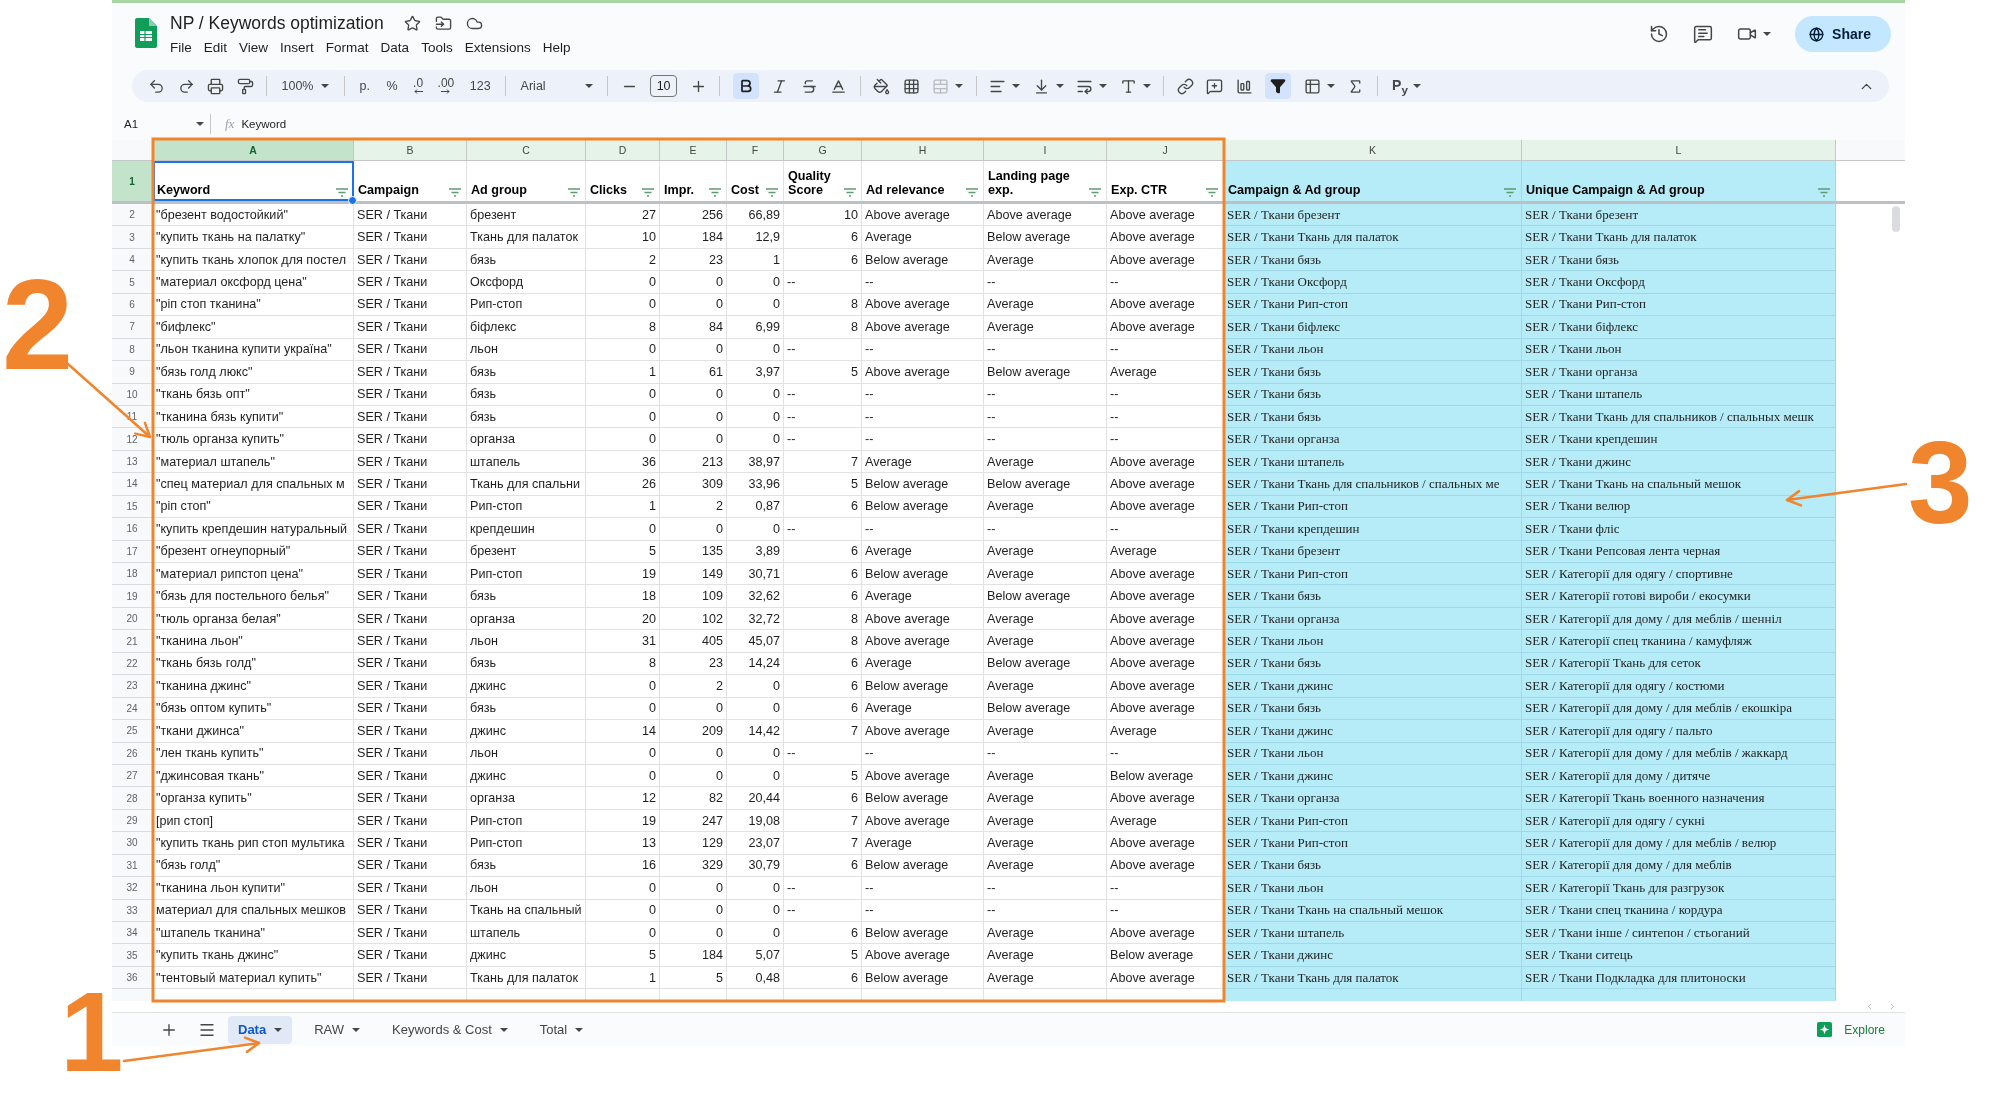 This screenshot has width=1999, height=1105. Describe the element at coordinates (254, 47) in the screenshot. I see `menu-item: View` at that location.